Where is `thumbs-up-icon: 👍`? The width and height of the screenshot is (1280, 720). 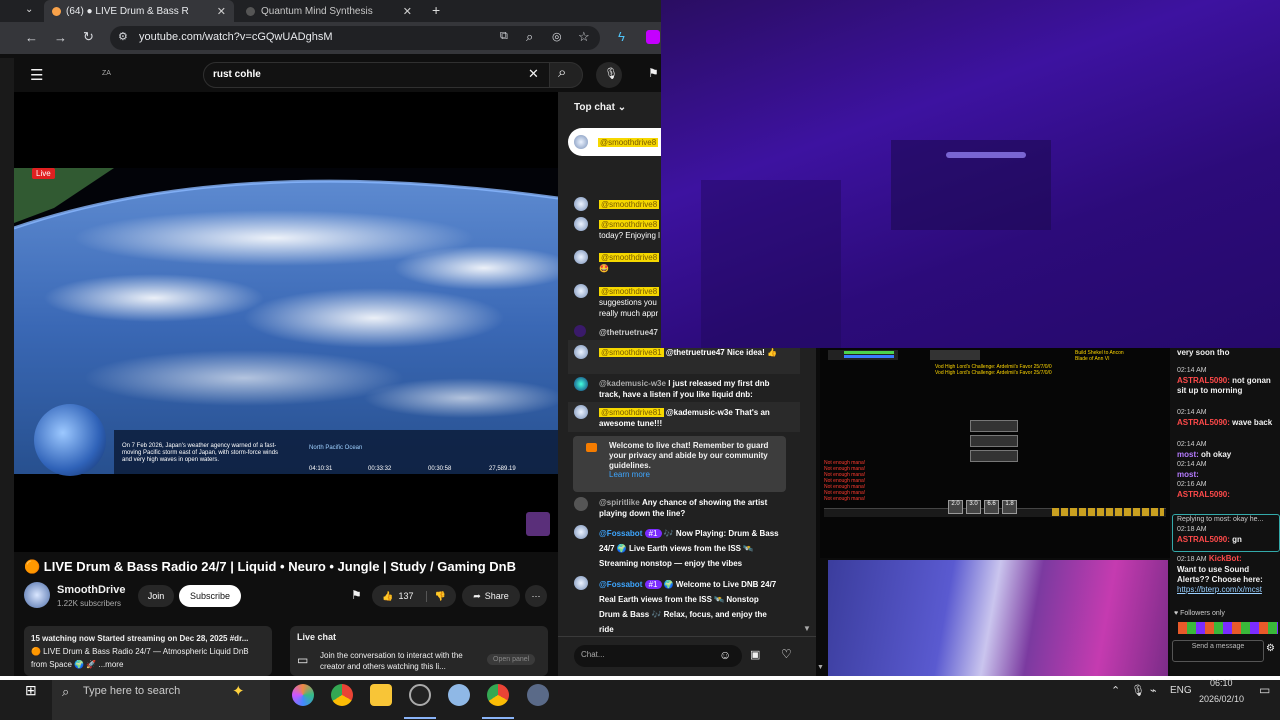
thumbs-up-icon: 👍 is located at coordinates (387, 596).